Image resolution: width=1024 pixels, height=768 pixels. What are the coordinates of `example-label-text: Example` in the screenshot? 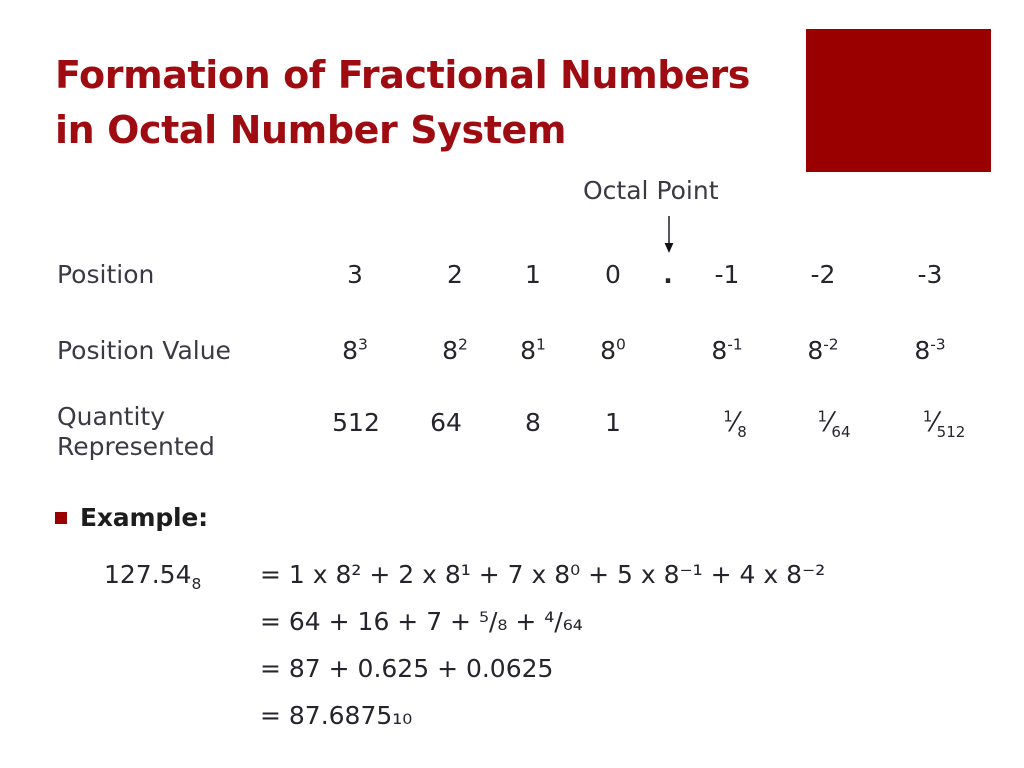 It's located at (139, 517).